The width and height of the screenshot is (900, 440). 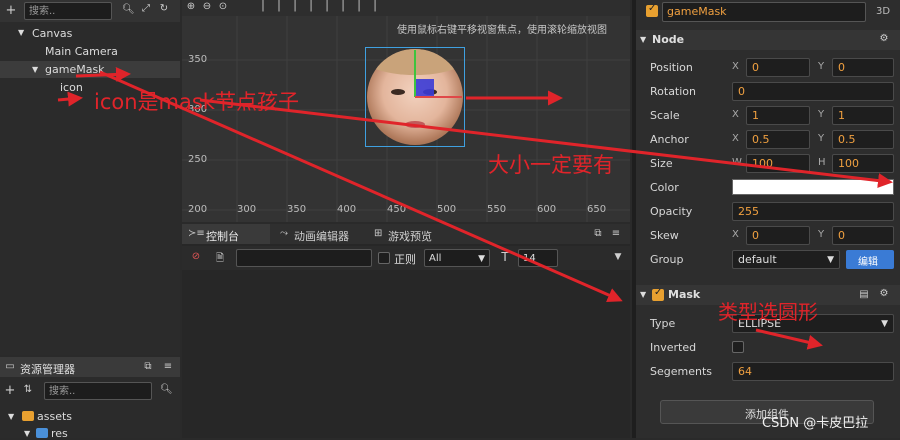 I want to click on tree-toggle-canvas-icon: ▼, so click(x=21, y=32).